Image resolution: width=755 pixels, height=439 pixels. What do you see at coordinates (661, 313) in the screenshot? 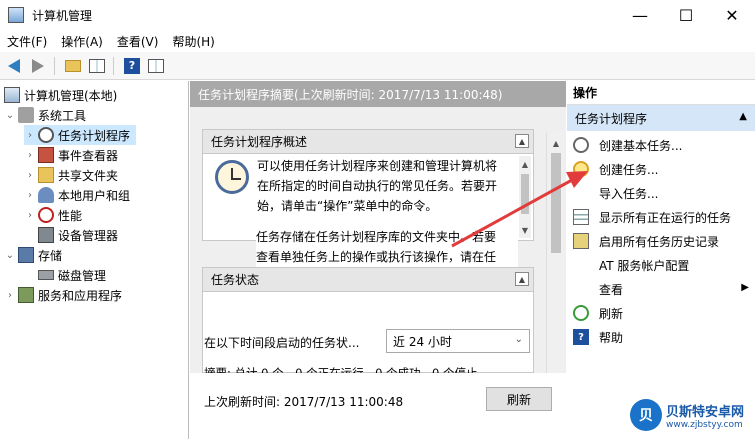
I see `action-refresh: 刷新` at bounding box center [661, 313].